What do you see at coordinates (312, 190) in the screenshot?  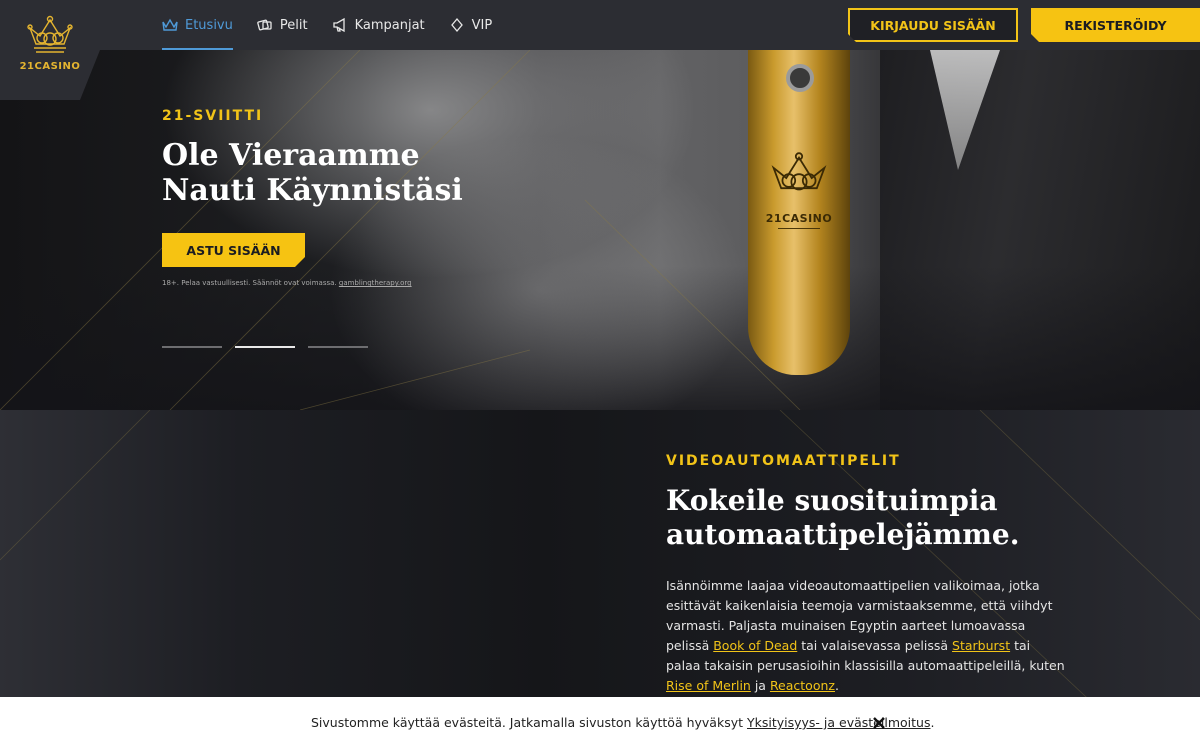 I see `hero-title-line: Nauti Käynnistäsi` at bounding box center [312, 190].